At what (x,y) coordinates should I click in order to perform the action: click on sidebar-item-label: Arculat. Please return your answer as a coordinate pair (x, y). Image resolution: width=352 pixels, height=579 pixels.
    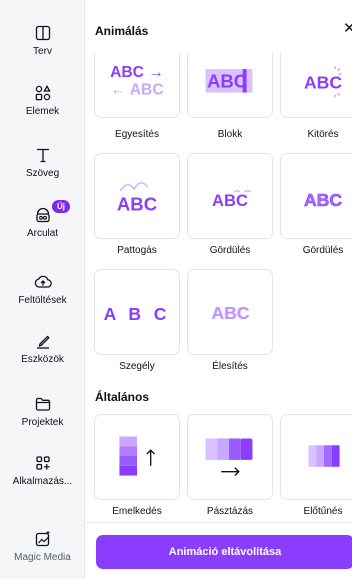
    Looking at the image, I should click on (42, 233).